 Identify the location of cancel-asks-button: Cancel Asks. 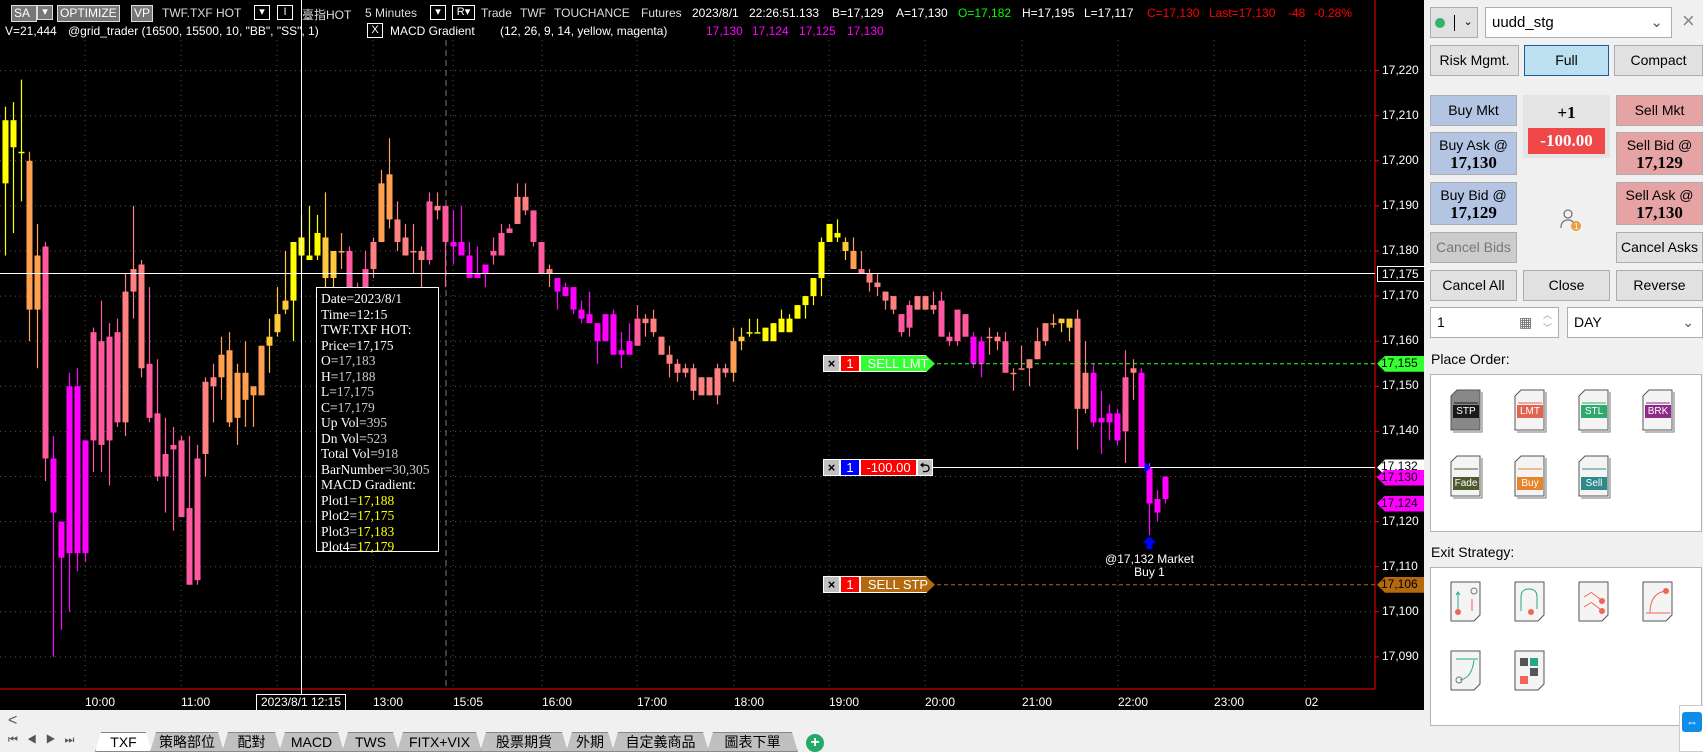
(1659, 247).